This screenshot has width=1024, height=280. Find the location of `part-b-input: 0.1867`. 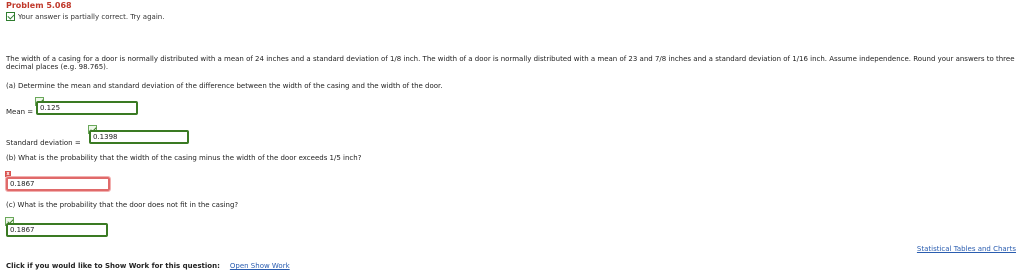

part-b-input: 0.1867 is located at coordinates (58, 184).